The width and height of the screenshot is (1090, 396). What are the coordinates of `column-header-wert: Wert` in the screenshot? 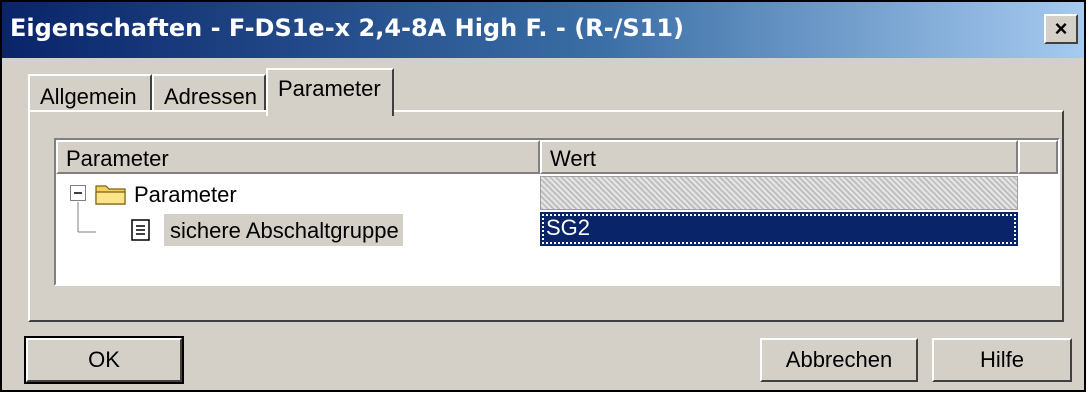 It's located at (779, 157).